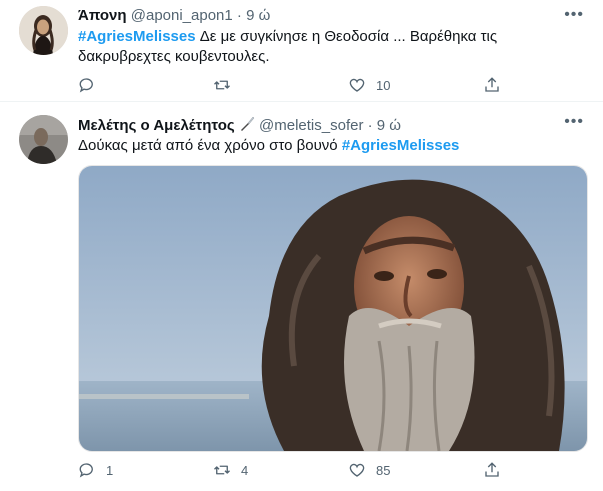  I want to click on tweet-body: Δούκας μετά από ένα χρόνο στο βουνό, so click(208, 145).